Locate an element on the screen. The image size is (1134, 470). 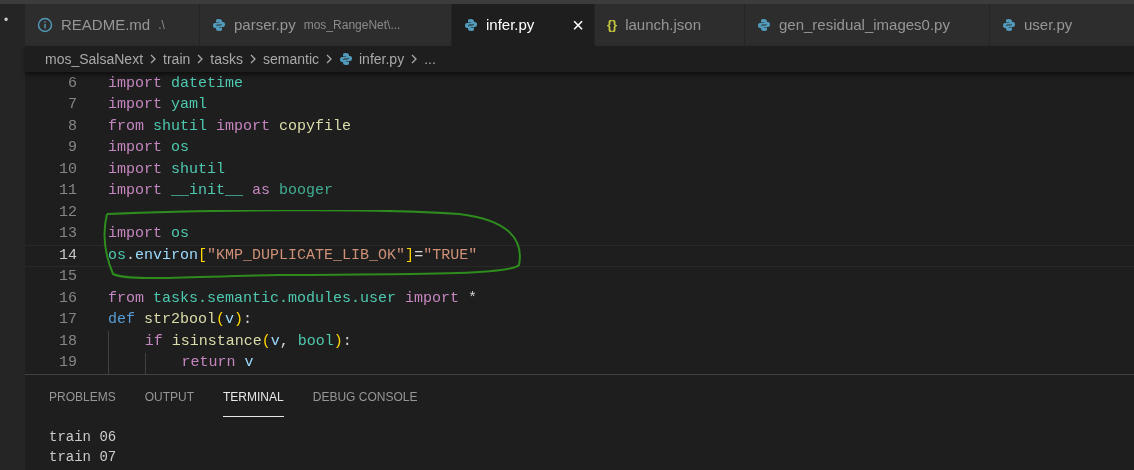
panel-tab: OUTPUT is located at coordinates (169, 396).